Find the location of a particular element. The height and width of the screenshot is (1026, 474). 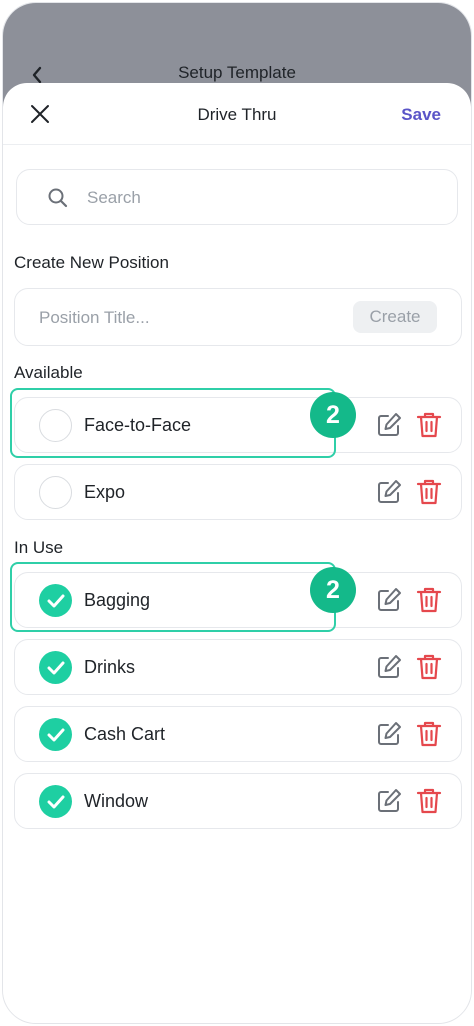

sheet-header: Drive Thru Save is located at coordinates (237, 114).